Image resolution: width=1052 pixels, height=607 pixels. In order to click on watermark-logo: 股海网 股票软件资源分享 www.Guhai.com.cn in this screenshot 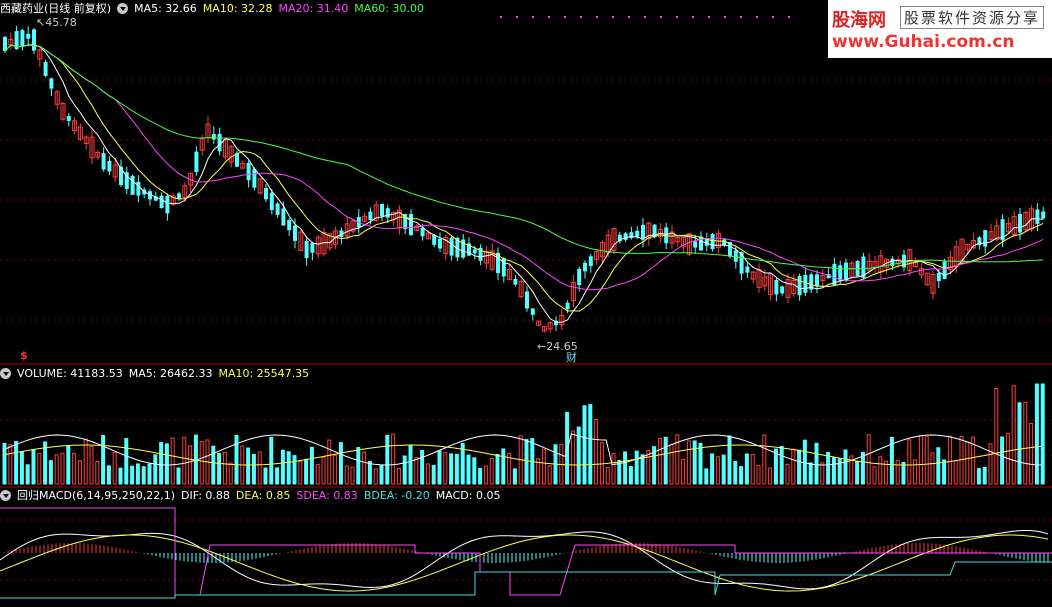, I will do `click(940, 29)`.